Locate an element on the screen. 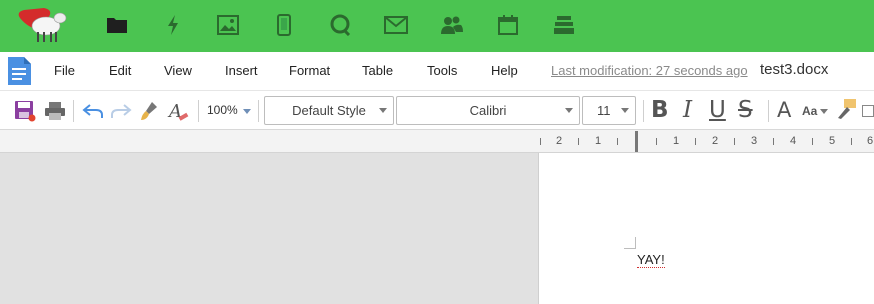 Image resolution: width=874 pixels, height=304 pixels. document-icon is located at coordinates (19, 71).